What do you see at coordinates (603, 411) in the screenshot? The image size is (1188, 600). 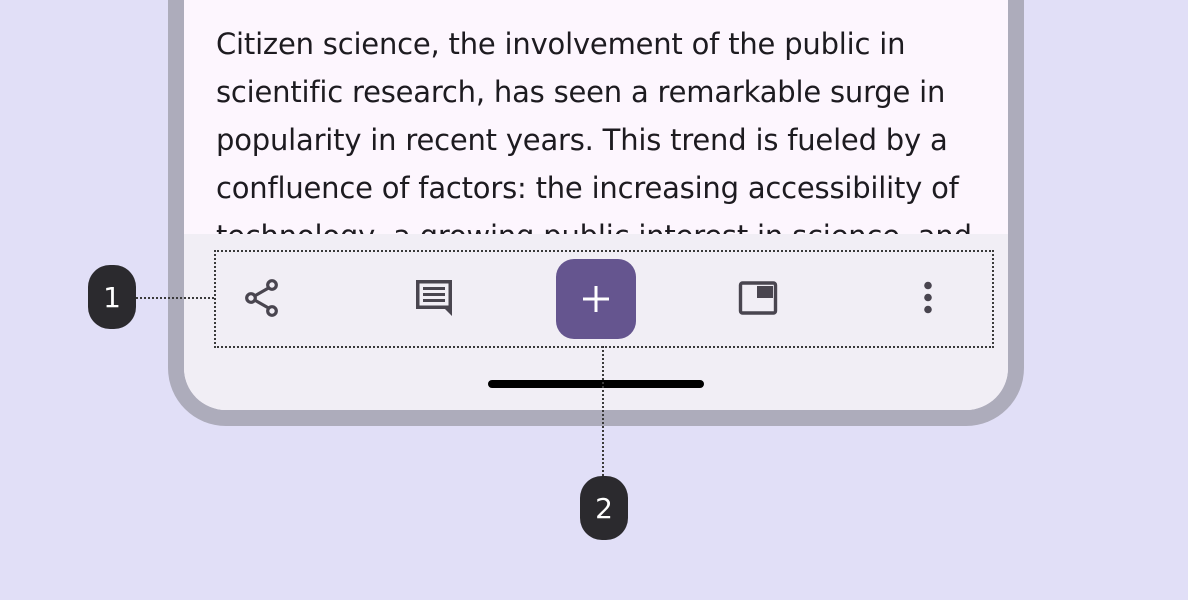 I see `callout-2-leader-line` at bounding box center [603, 411].